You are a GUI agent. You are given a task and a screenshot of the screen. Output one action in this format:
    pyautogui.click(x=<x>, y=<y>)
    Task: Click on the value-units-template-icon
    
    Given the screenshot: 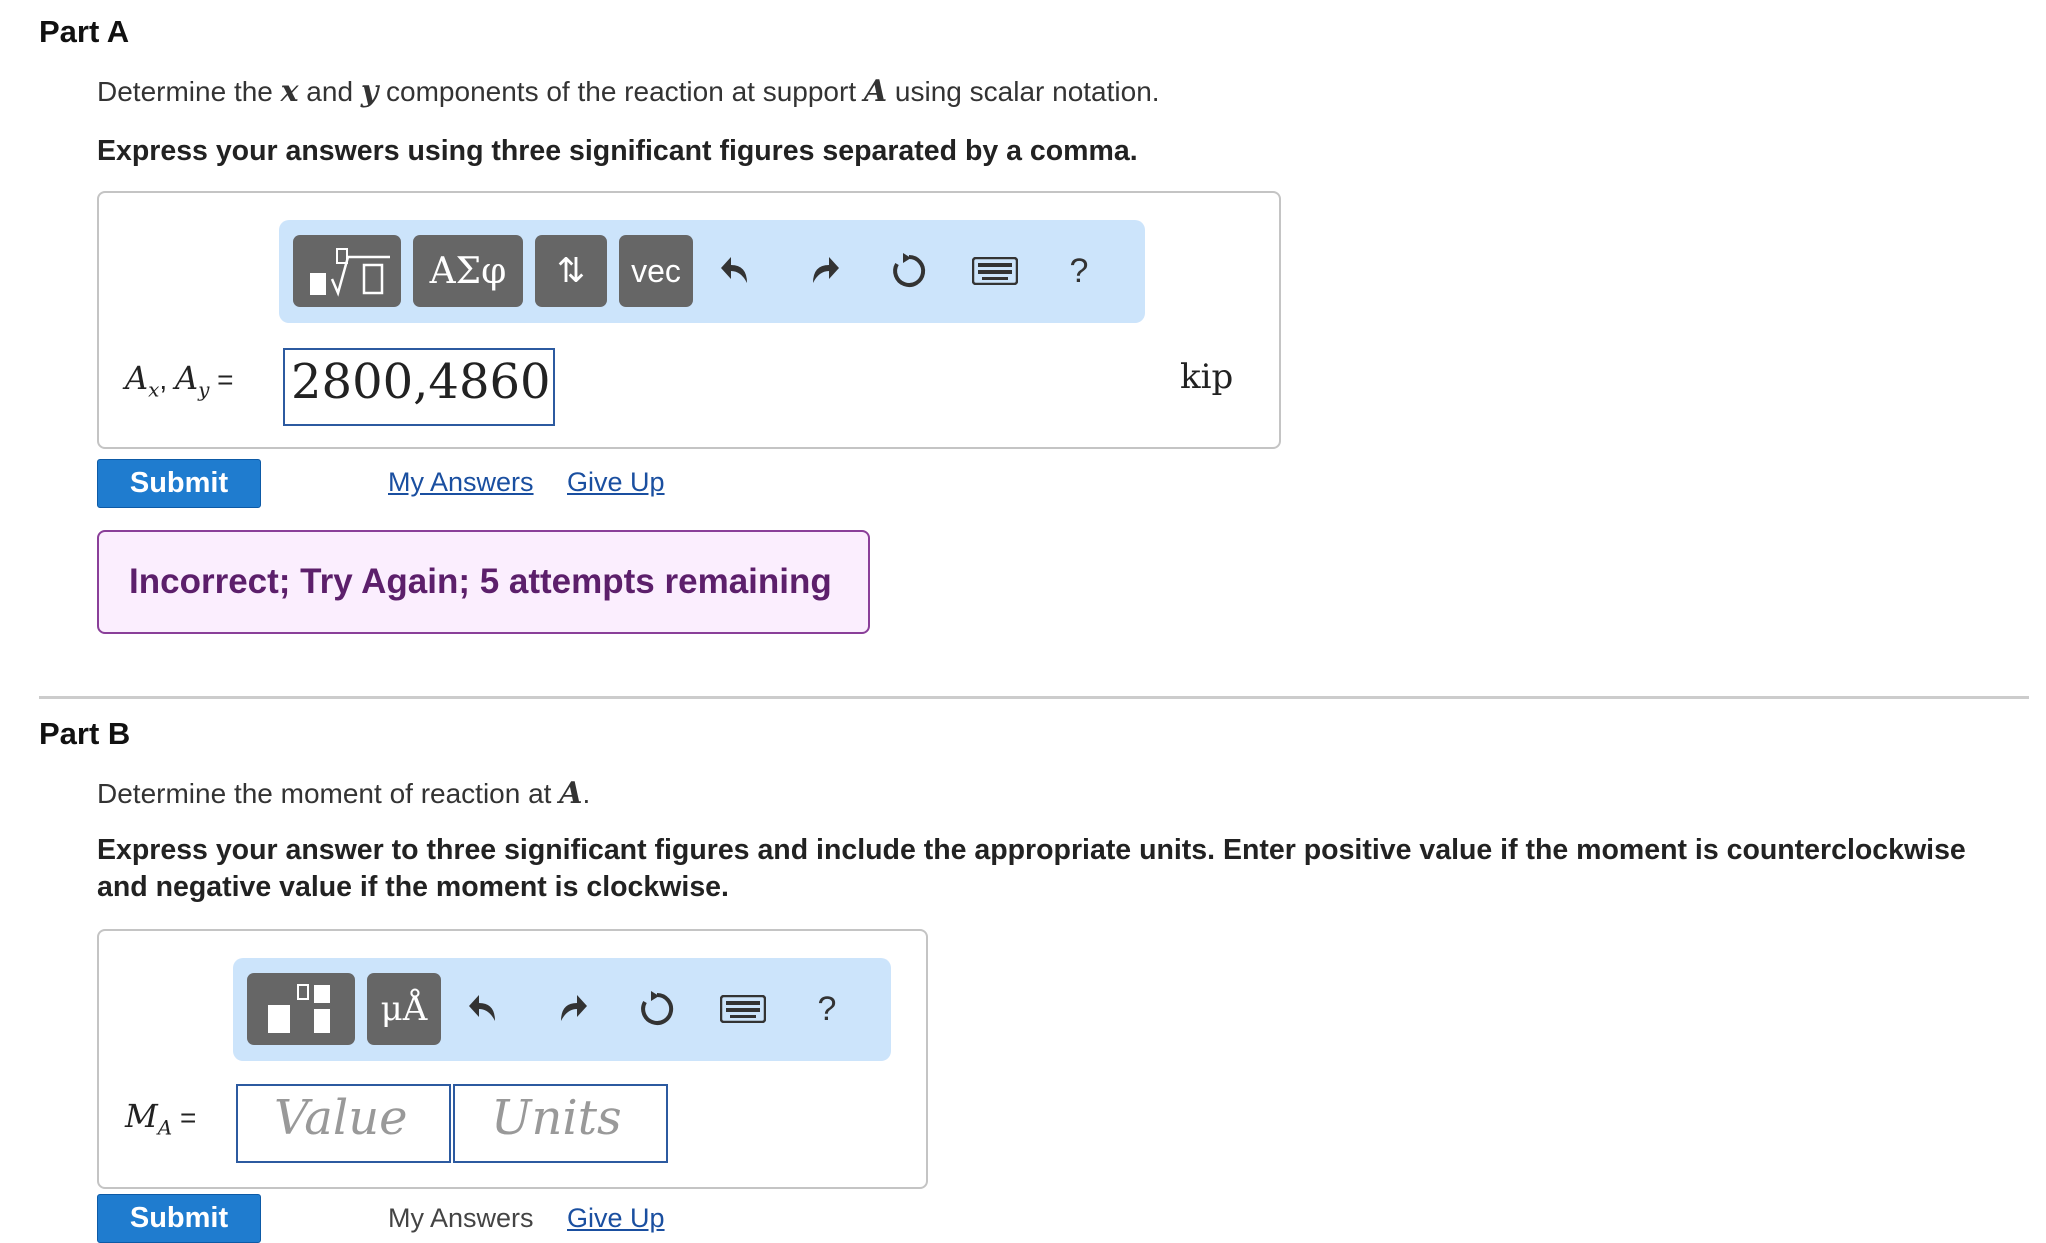 What is the action you would take?
    pyautogui.click(x=301, y=1009)
    